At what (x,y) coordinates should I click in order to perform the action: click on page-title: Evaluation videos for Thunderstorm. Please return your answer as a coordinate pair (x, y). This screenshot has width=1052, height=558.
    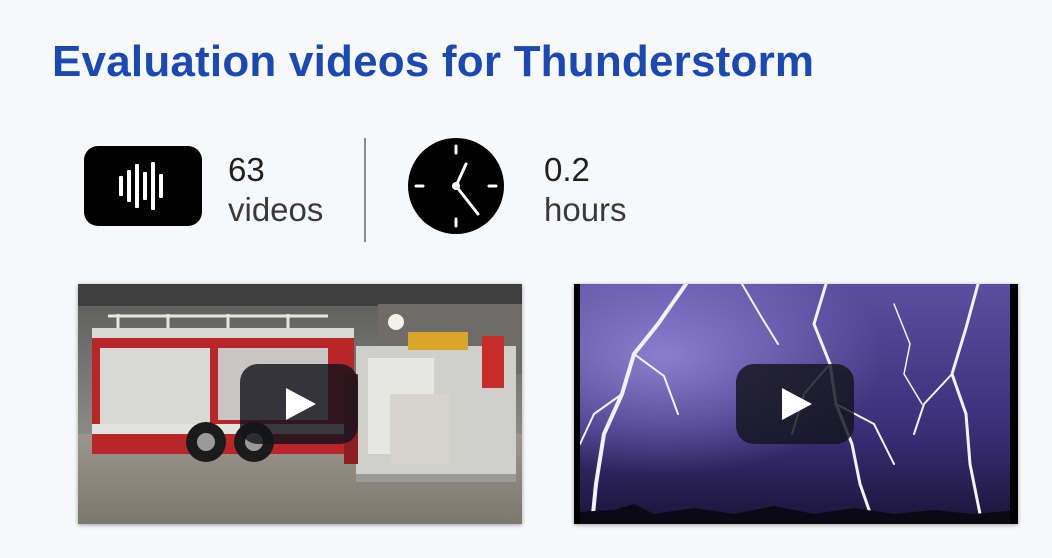
    Looking at the image, I should click on (433, 61).